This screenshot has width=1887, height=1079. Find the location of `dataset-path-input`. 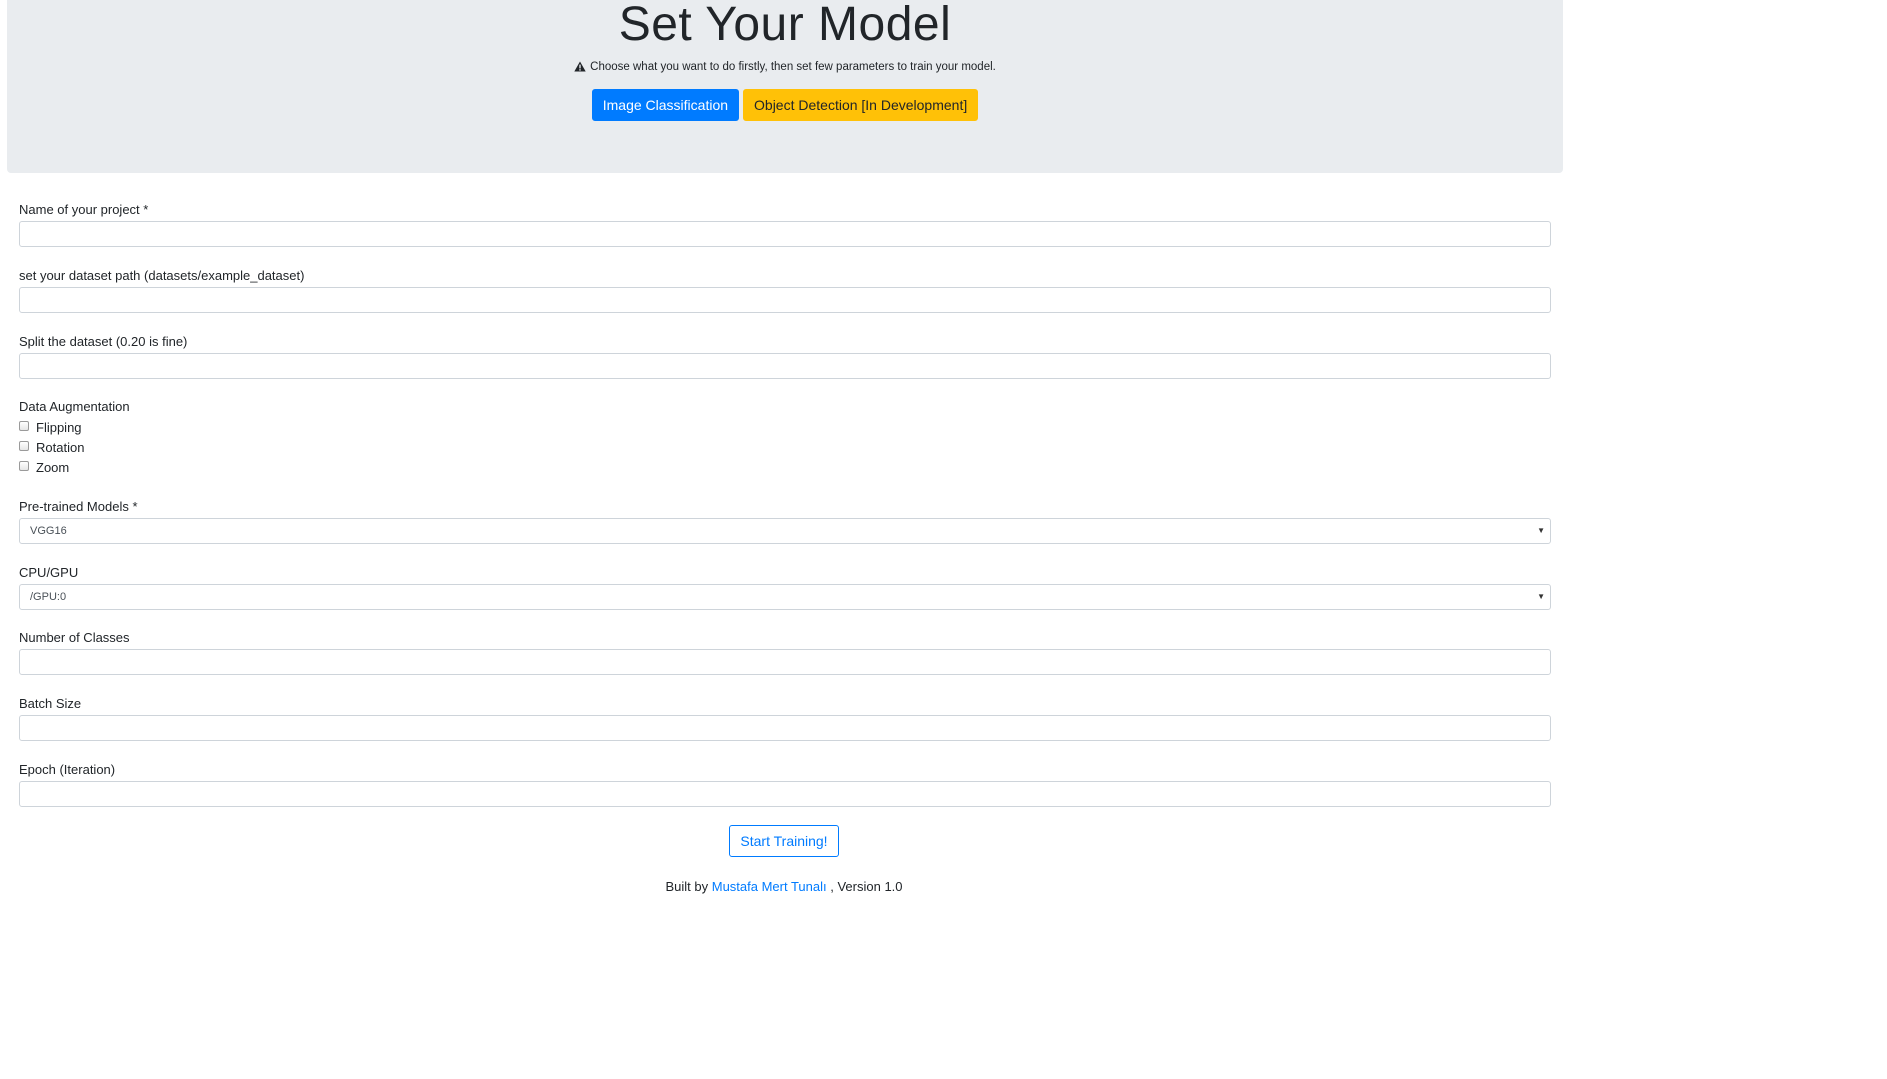

dataset-path-input is located at coordinates (785, 300).